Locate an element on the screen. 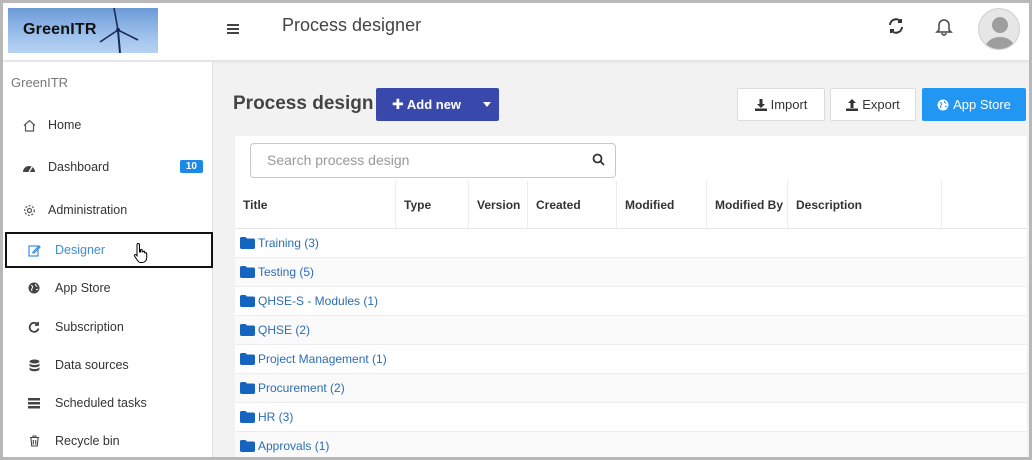 The width and height of the screenshot is (1032, 460). sidebar-item-administration: Administration is located at coordinates (108, 210).